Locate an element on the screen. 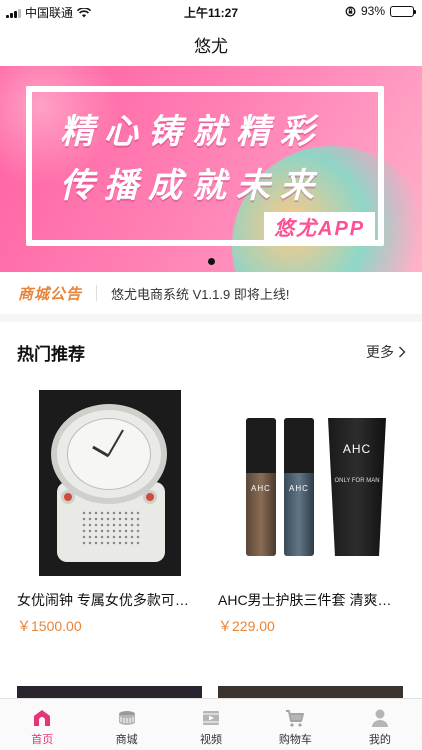 Image resolution: width=422 pixels, height=750 pixels. more-button: 更多 is located at coordinates (386, 352).